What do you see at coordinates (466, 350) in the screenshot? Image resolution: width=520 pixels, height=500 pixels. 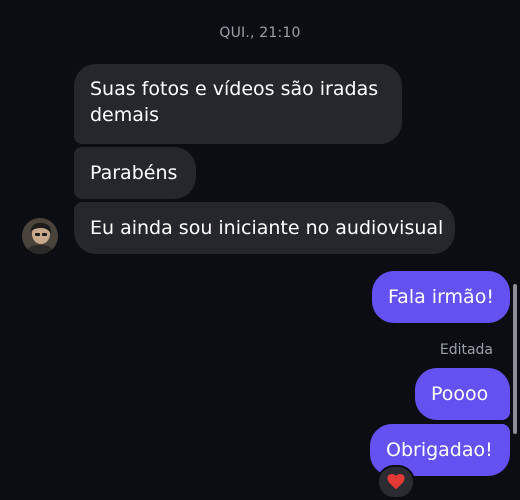 I see `edited-label: Editada` at bounding box center [466, 350].